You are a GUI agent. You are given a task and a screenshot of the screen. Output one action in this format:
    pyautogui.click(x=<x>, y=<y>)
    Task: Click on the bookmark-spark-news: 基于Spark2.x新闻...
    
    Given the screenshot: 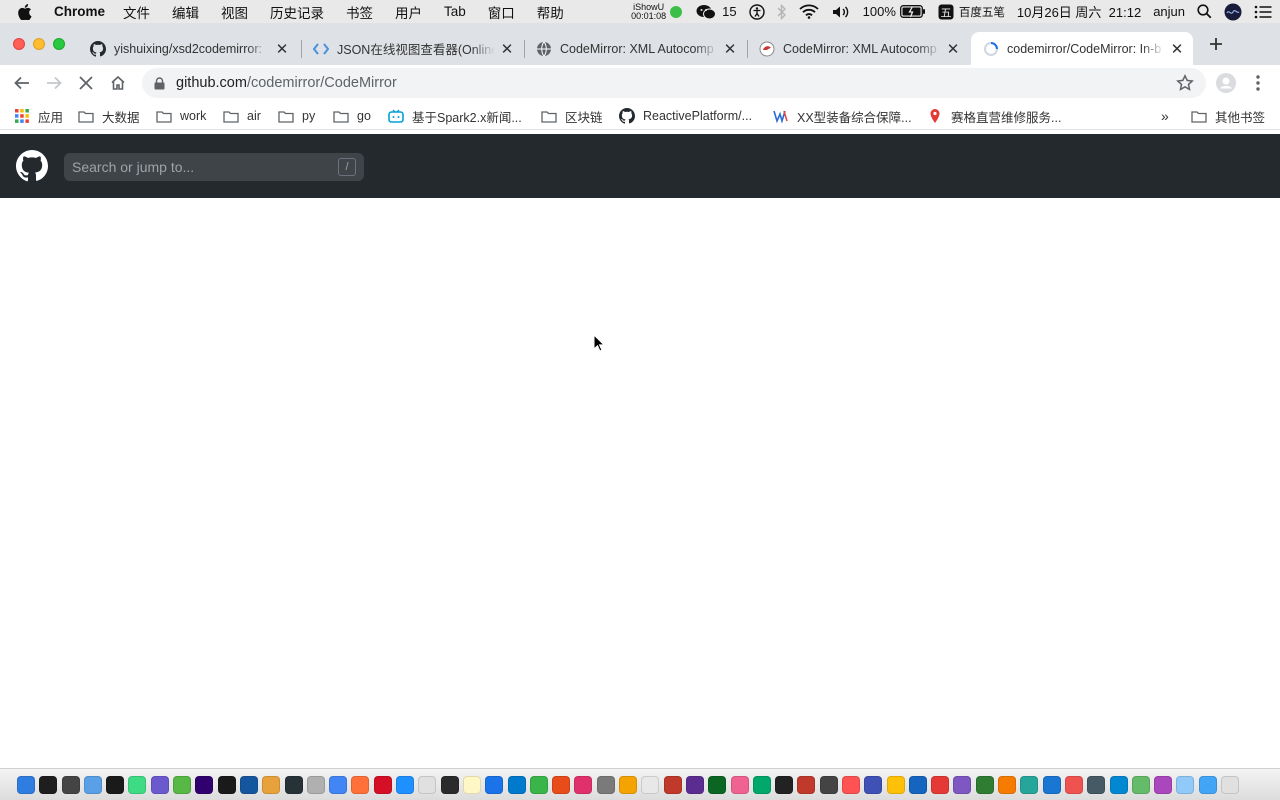 What is the action you would take?
    pyautogui.click(x=455, y=116)
    